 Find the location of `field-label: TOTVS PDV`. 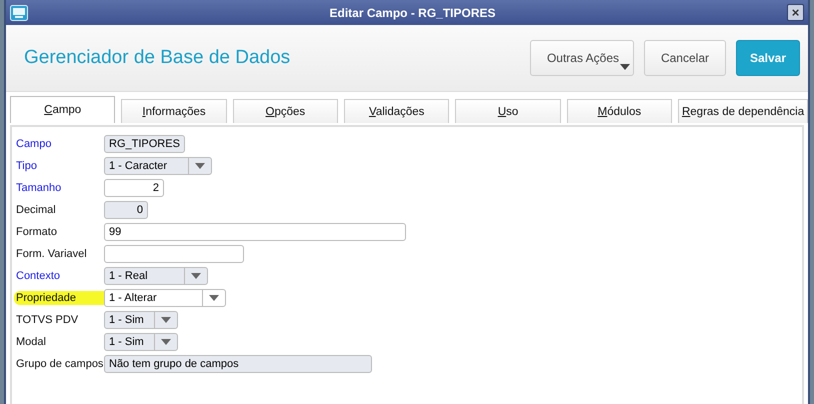

field-label: TOTVS PDV is located at coordinates (48, 320).